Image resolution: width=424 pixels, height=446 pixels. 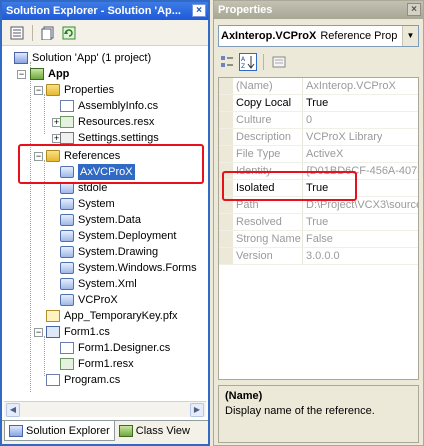 What do you see at coordinates (359, 36) in the screenshot?
I see `object-type: Reference Prop` at bounding box center [359, 36].